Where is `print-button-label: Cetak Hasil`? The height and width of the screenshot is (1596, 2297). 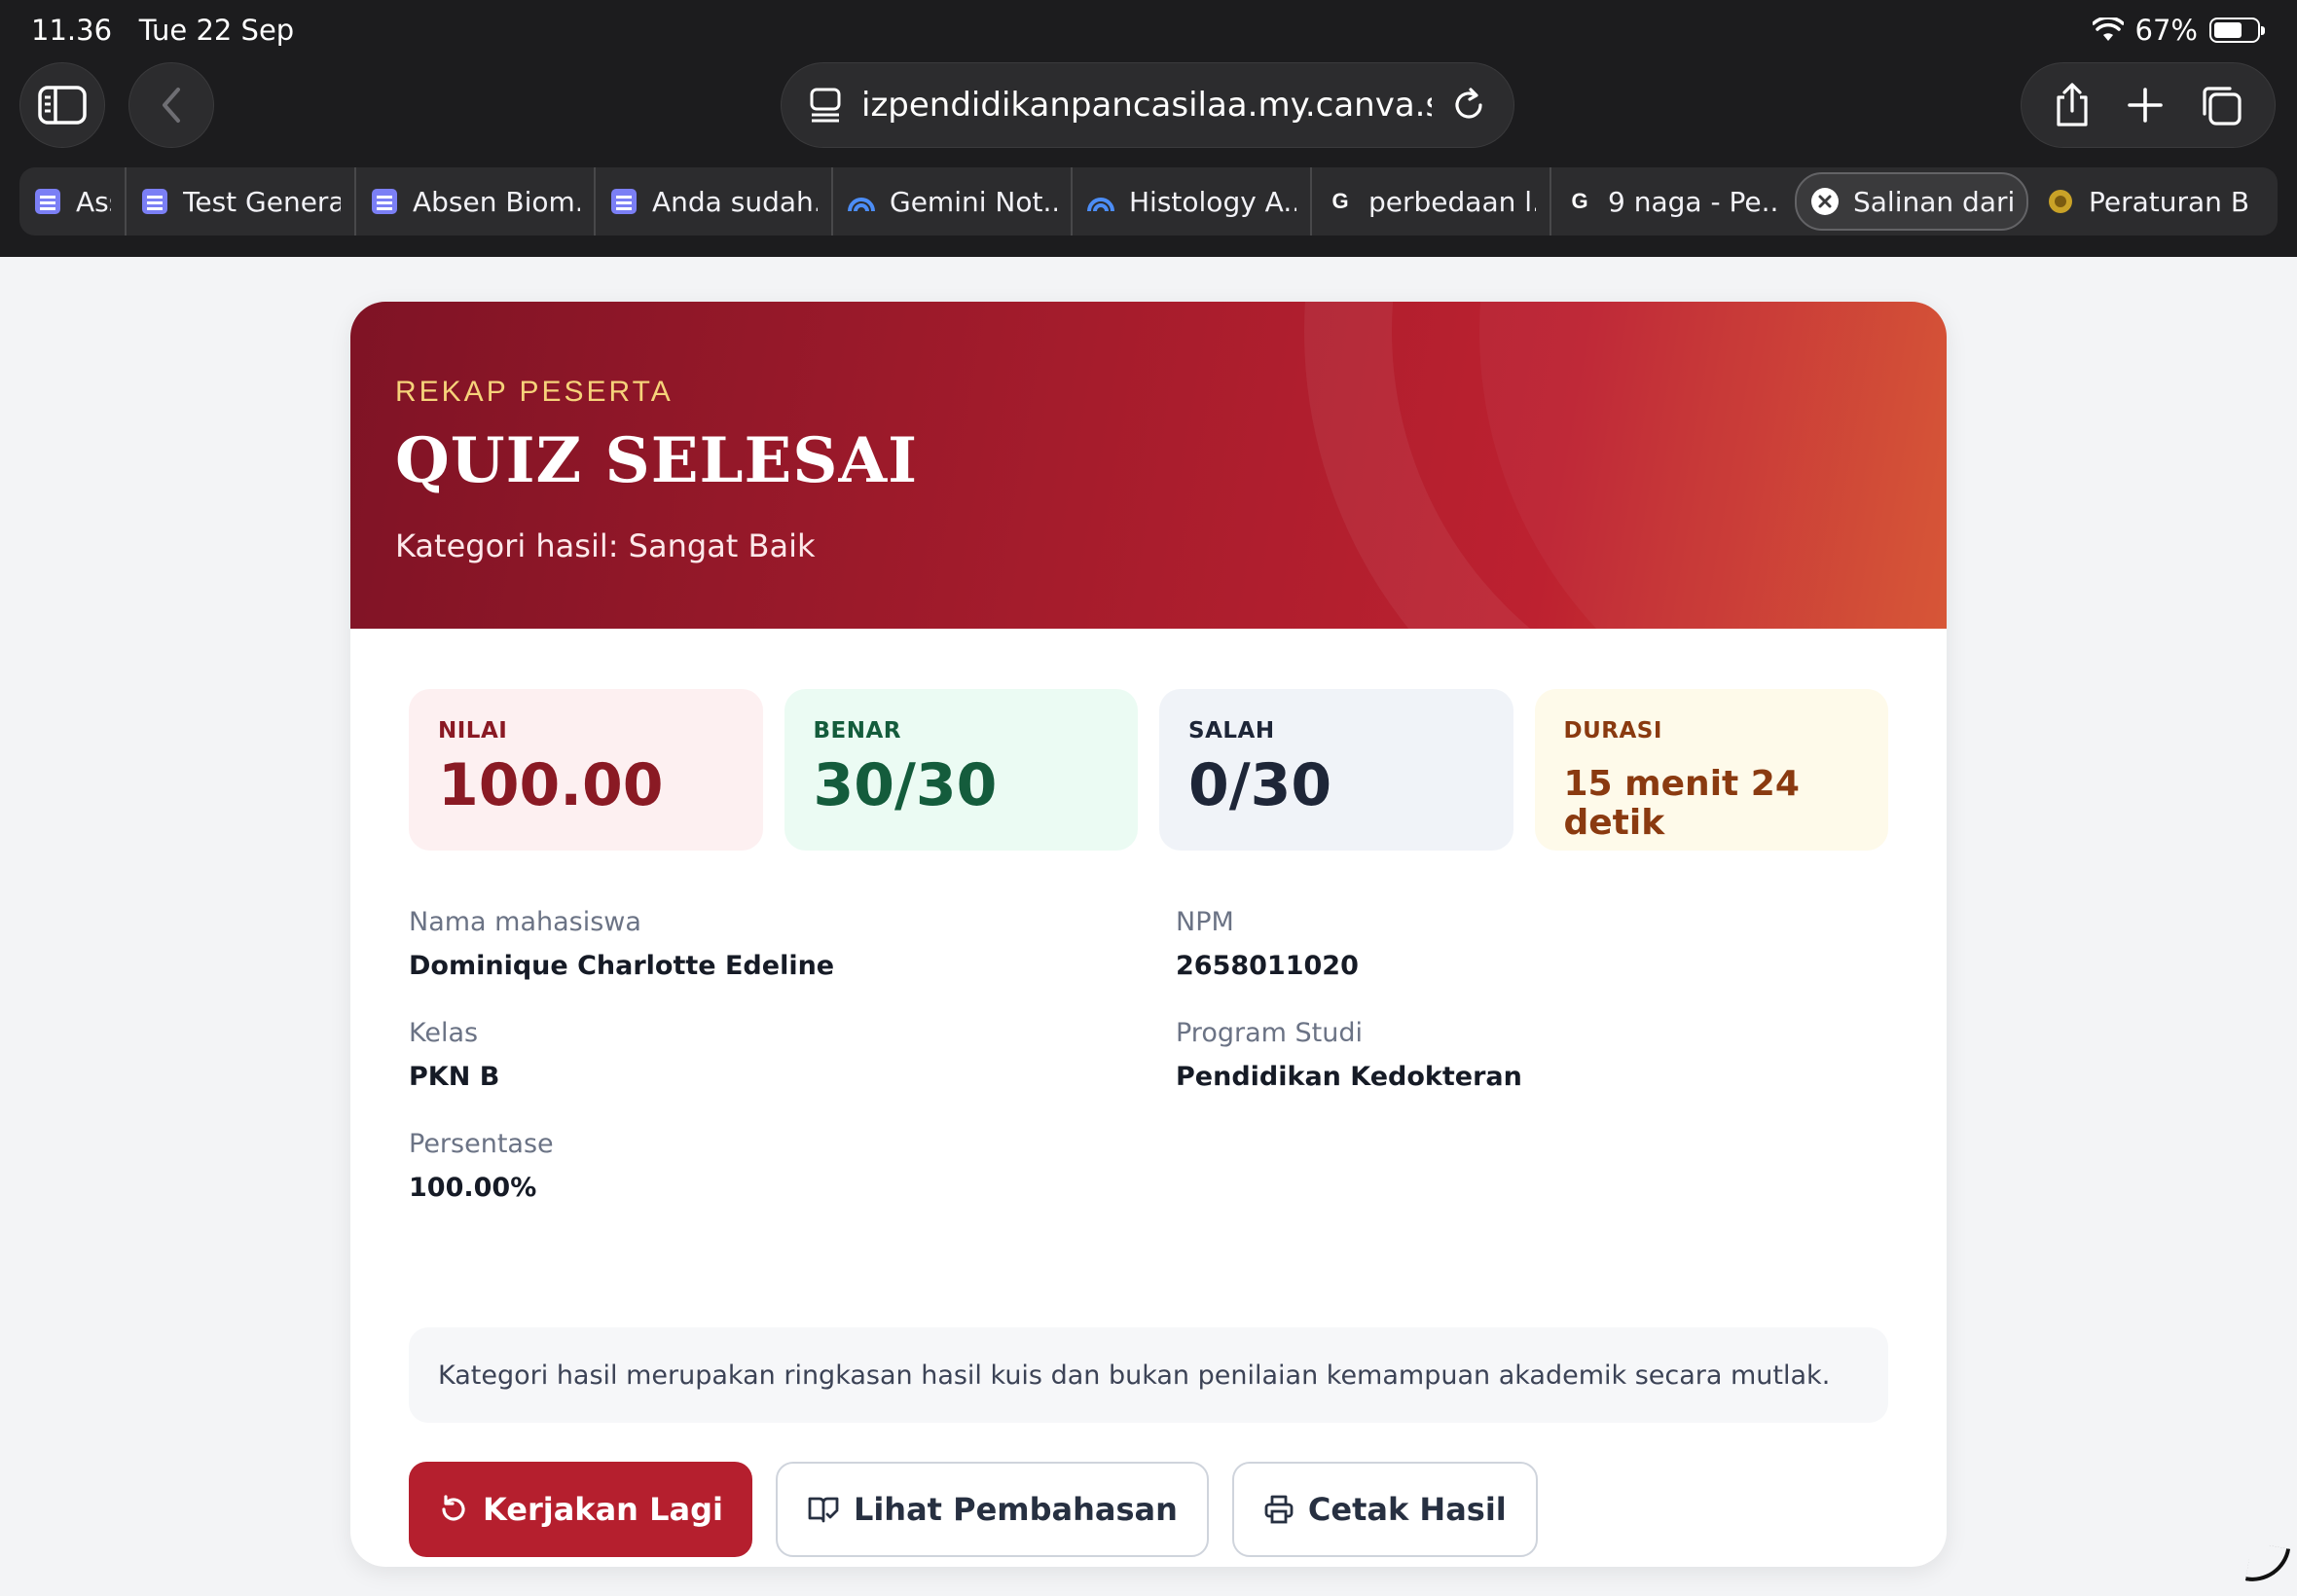 print-button-label: Cetak Hasil is located at coordinates (1407, 1509).